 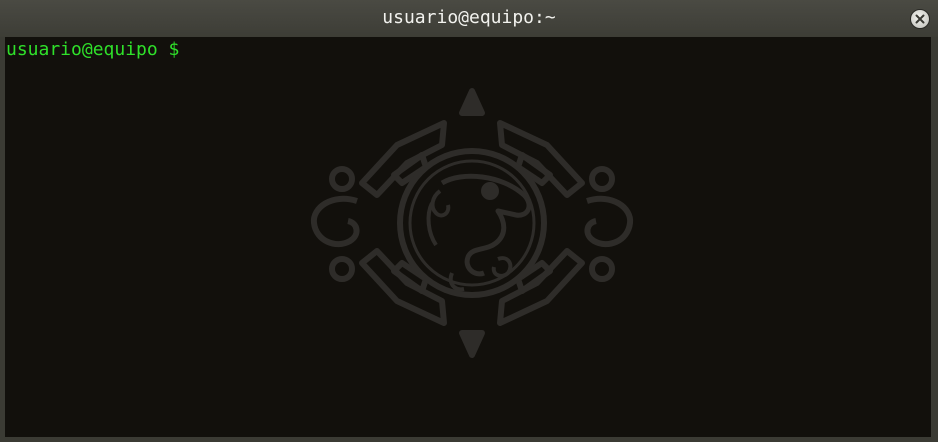 I want to click on close-icon, so click(x=920, y=19).